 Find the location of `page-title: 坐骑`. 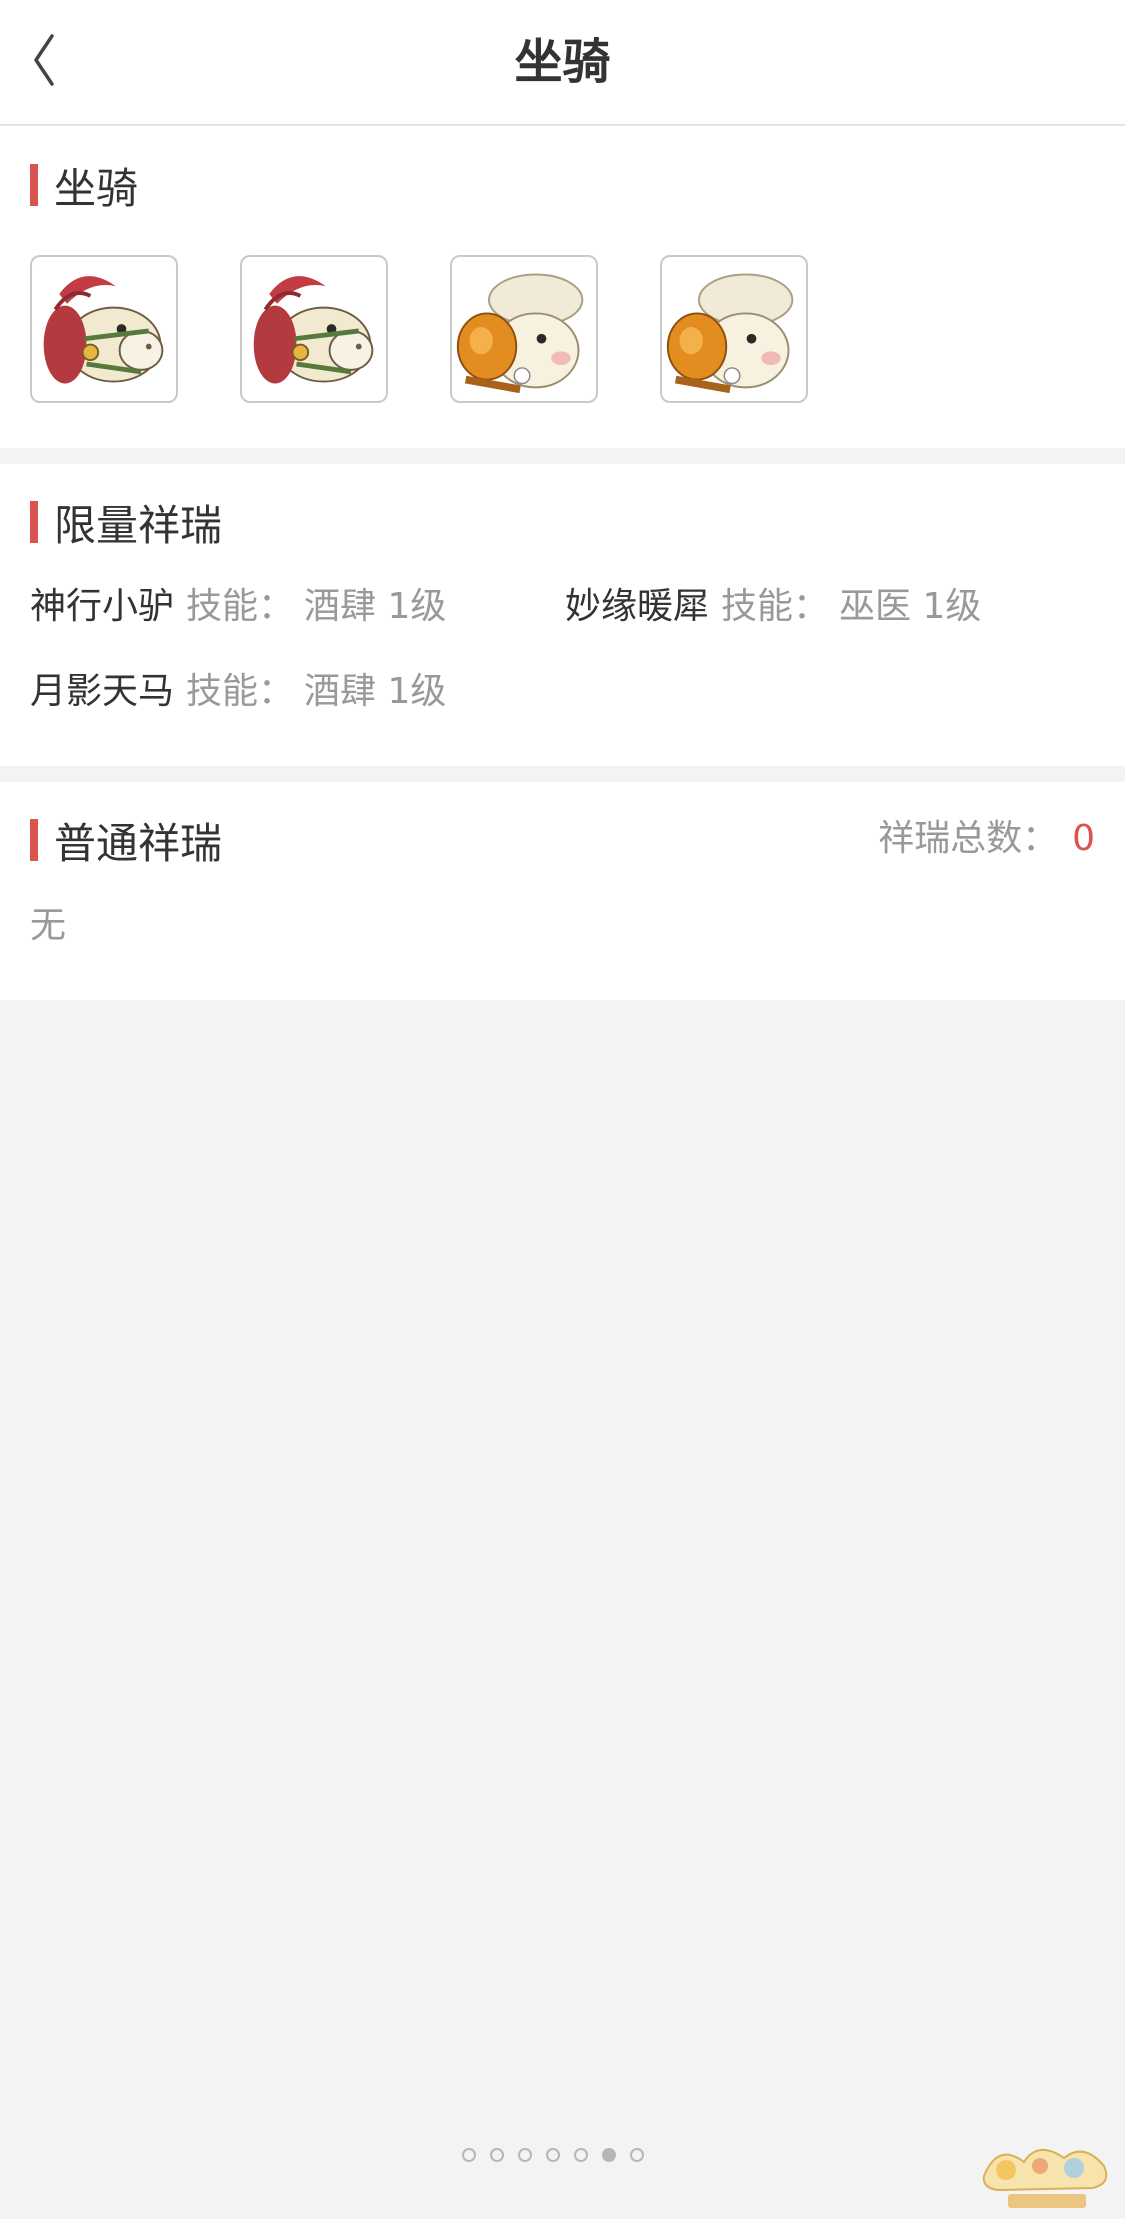

page-title: 坐骑 is located at coordinates (562, 62).